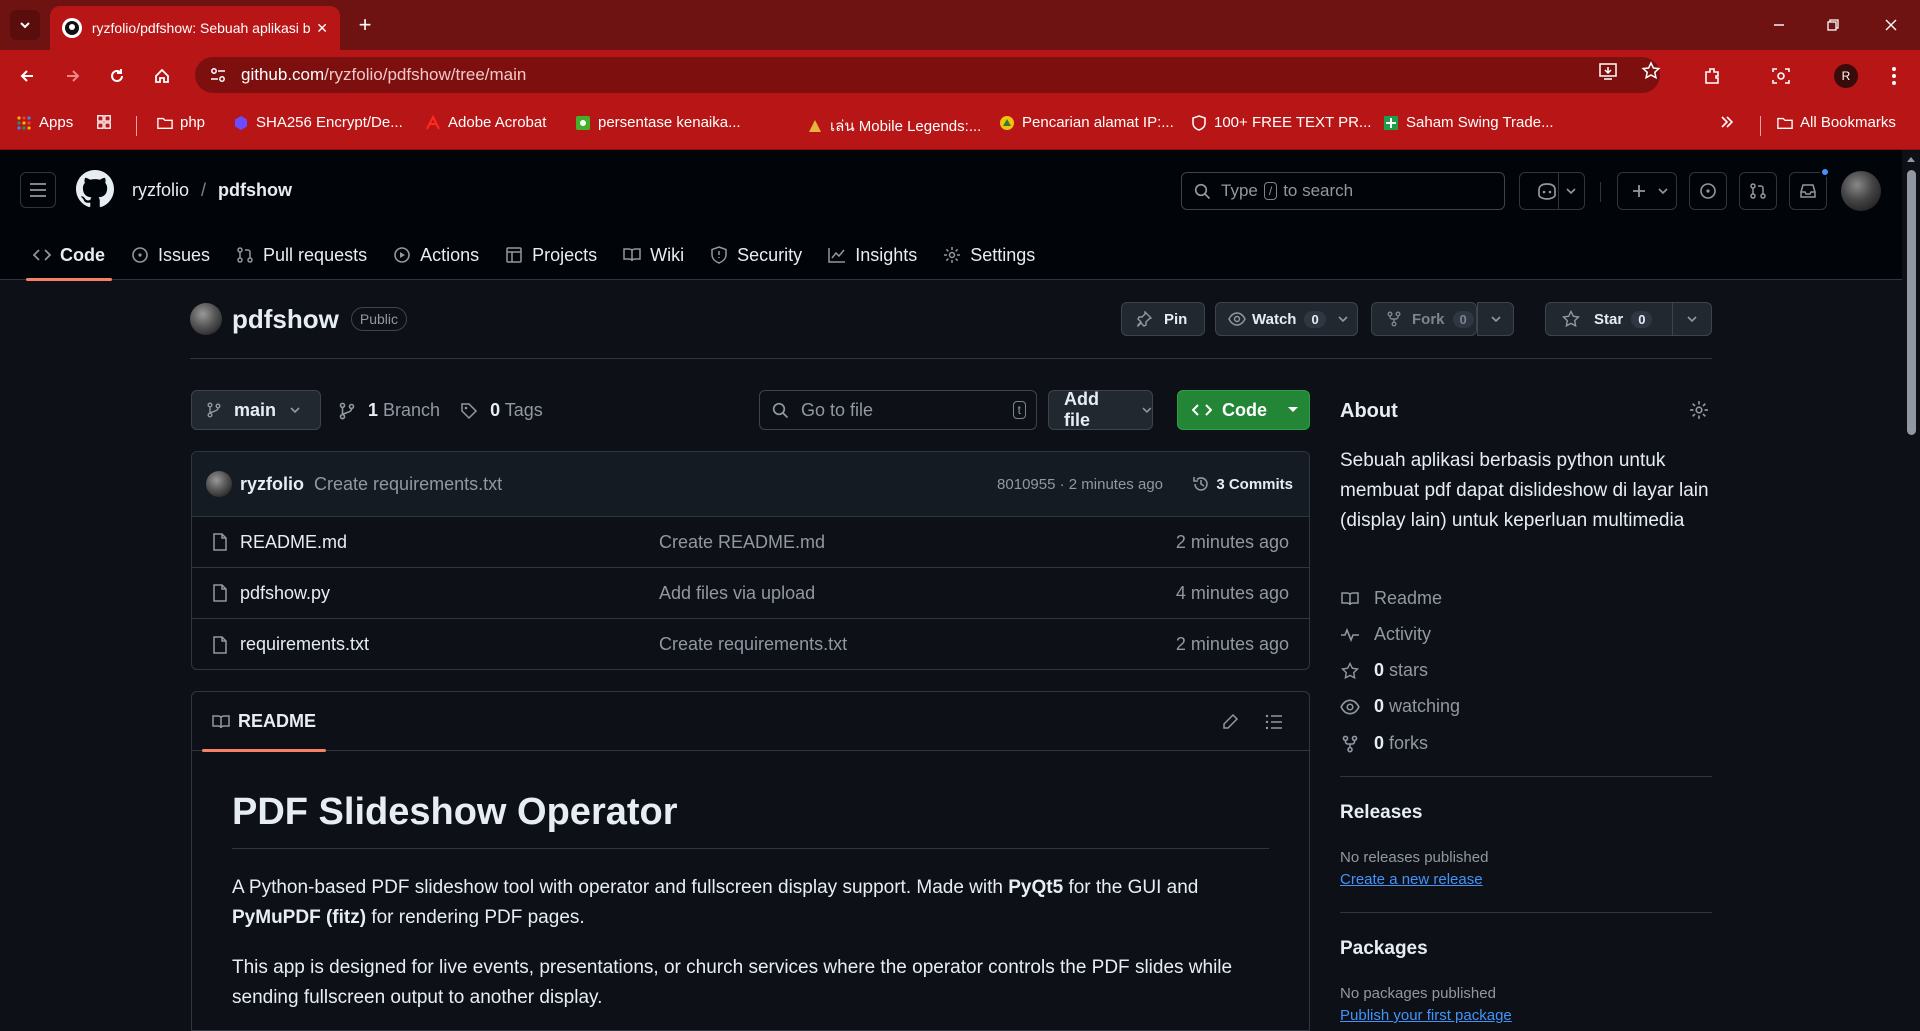 This screenshot has height=1031, width=1920. Describe the element at coordinates (742, 542) in the screenshot. I see `file-commit-message: Create README.md` at that location.